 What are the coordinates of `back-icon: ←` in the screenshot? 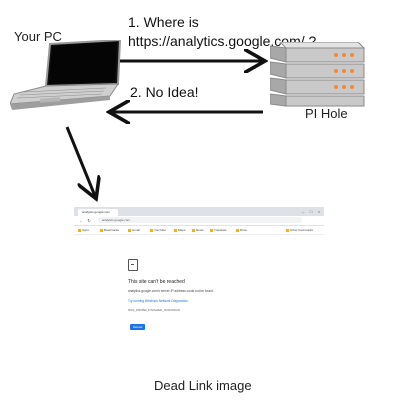 It's located at (81, 220).